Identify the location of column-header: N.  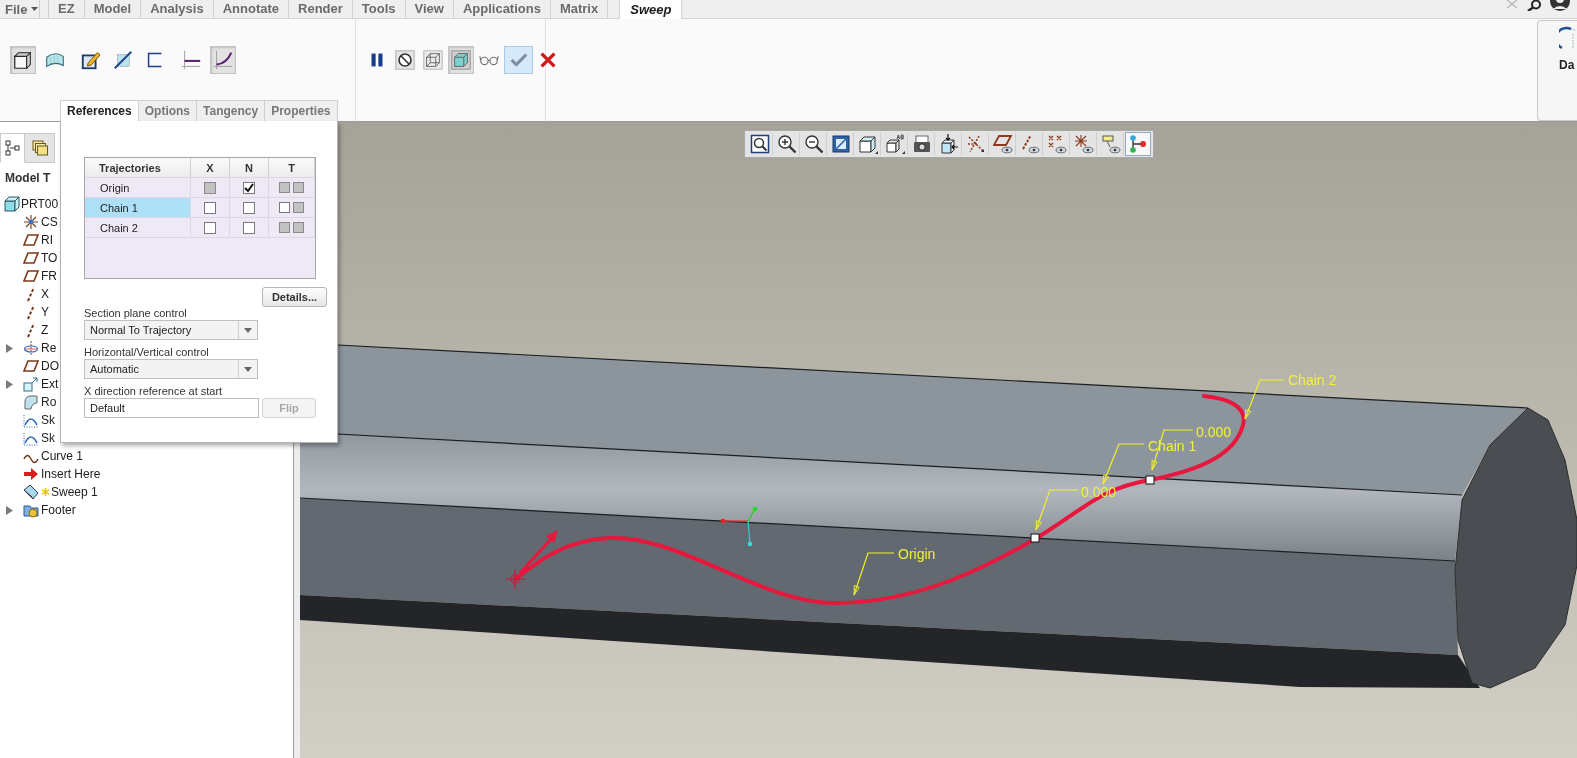
(249, 167).